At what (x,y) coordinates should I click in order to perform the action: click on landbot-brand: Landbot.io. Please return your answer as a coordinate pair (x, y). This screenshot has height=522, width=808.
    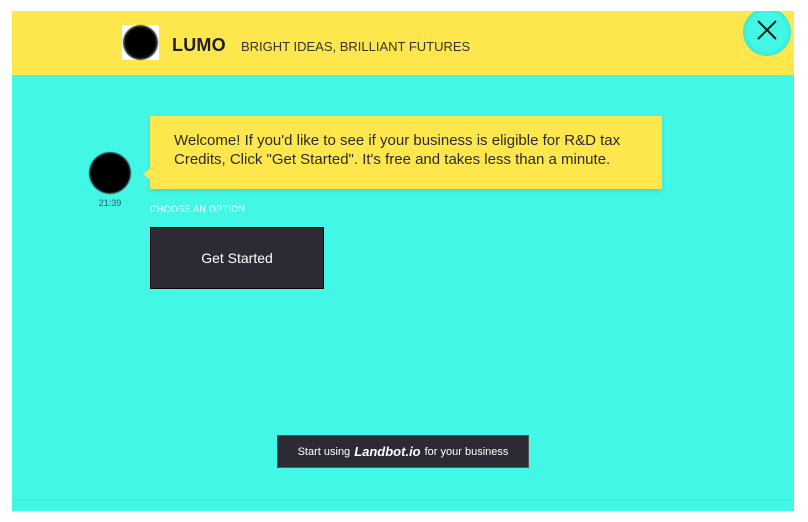
    Looking at the image, I should click on (387, 451).